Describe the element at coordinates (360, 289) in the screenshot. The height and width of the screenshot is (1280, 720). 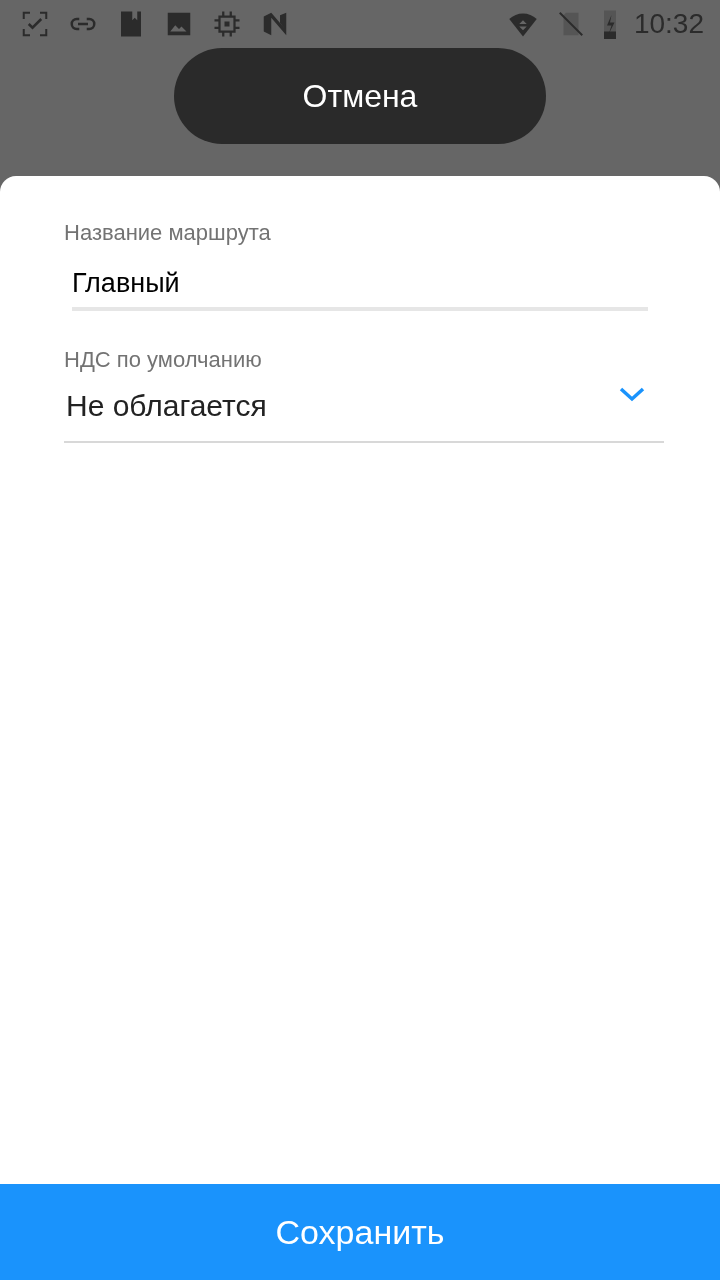
I see `input-field: Главный` at that location.